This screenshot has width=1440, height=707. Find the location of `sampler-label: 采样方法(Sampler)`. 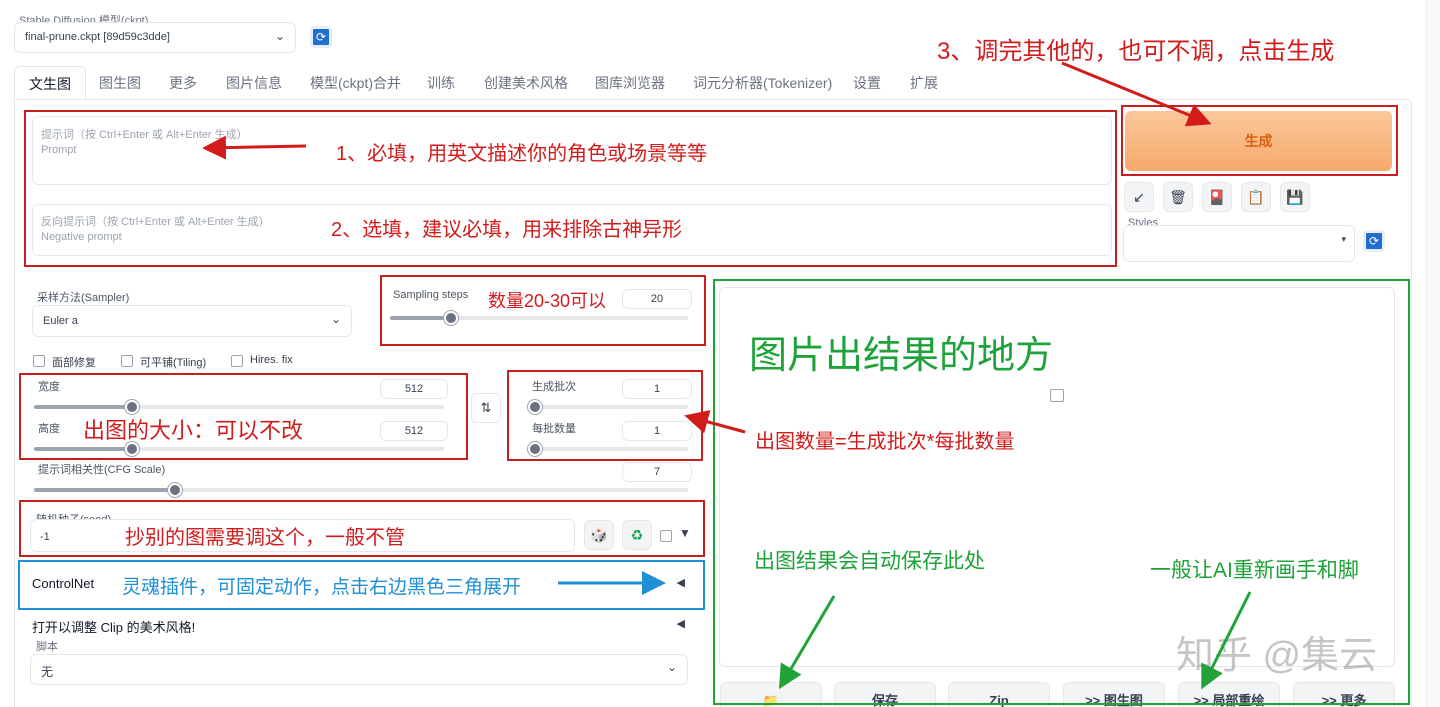

sampler-label: 采样方法(Sampler) is located at coordinates (83, 298).